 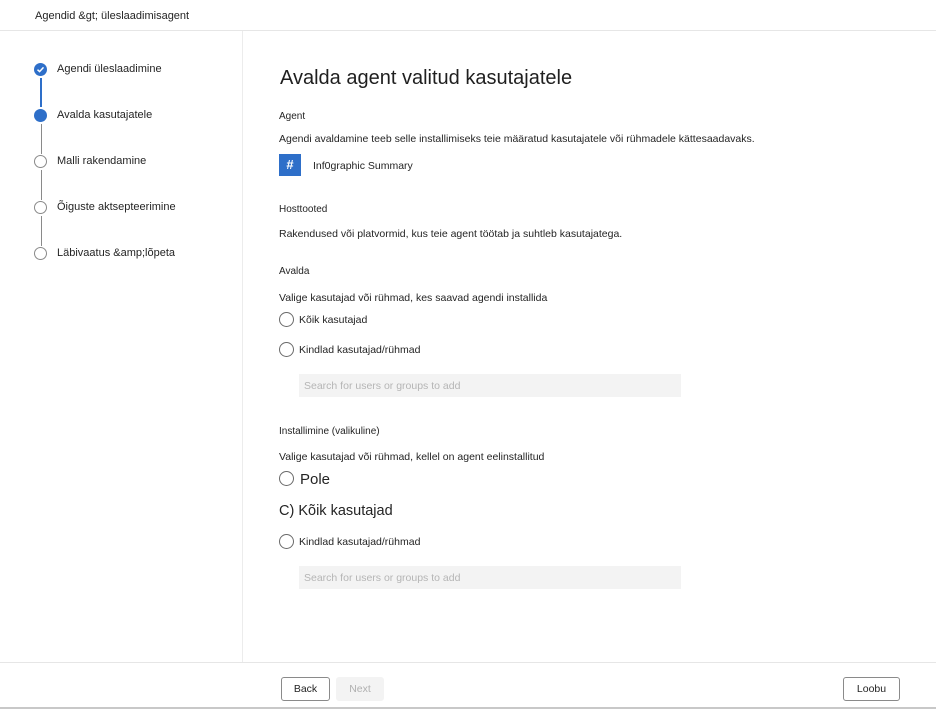 I want to click on install-search-input, so click(x=490, y=577).